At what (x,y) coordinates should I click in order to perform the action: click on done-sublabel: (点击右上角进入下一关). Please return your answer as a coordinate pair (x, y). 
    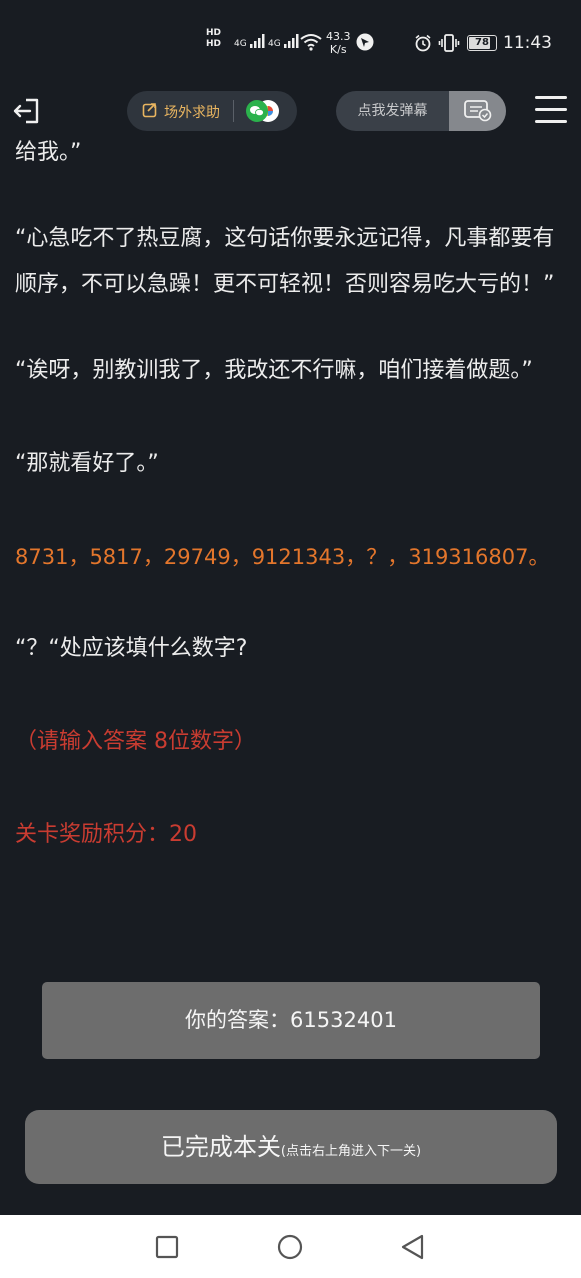
    Looking at the image, I should click on (351, 1151).